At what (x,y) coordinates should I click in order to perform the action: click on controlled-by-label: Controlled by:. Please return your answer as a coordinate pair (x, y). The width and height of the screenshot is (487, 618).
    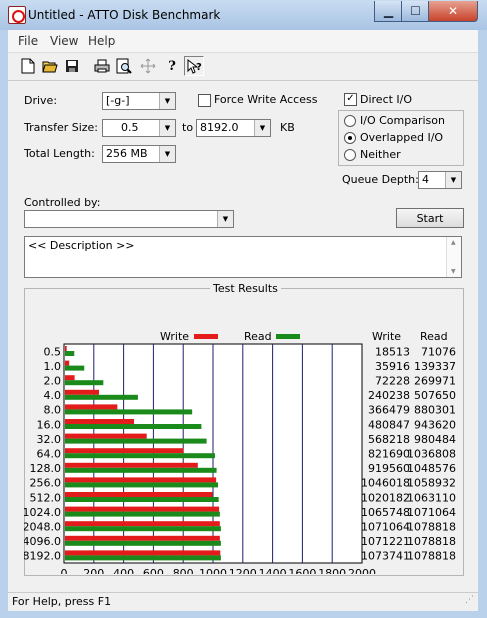
    Looking at the image, I should click on (62, 202).